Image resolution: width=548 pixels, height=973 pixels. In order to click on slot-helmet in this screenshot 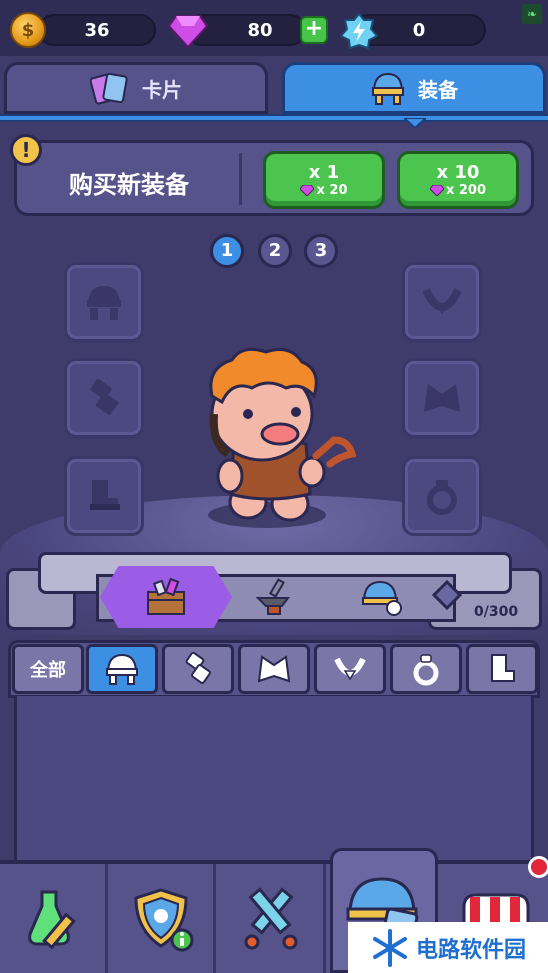, I will do `click(104, 302)`.